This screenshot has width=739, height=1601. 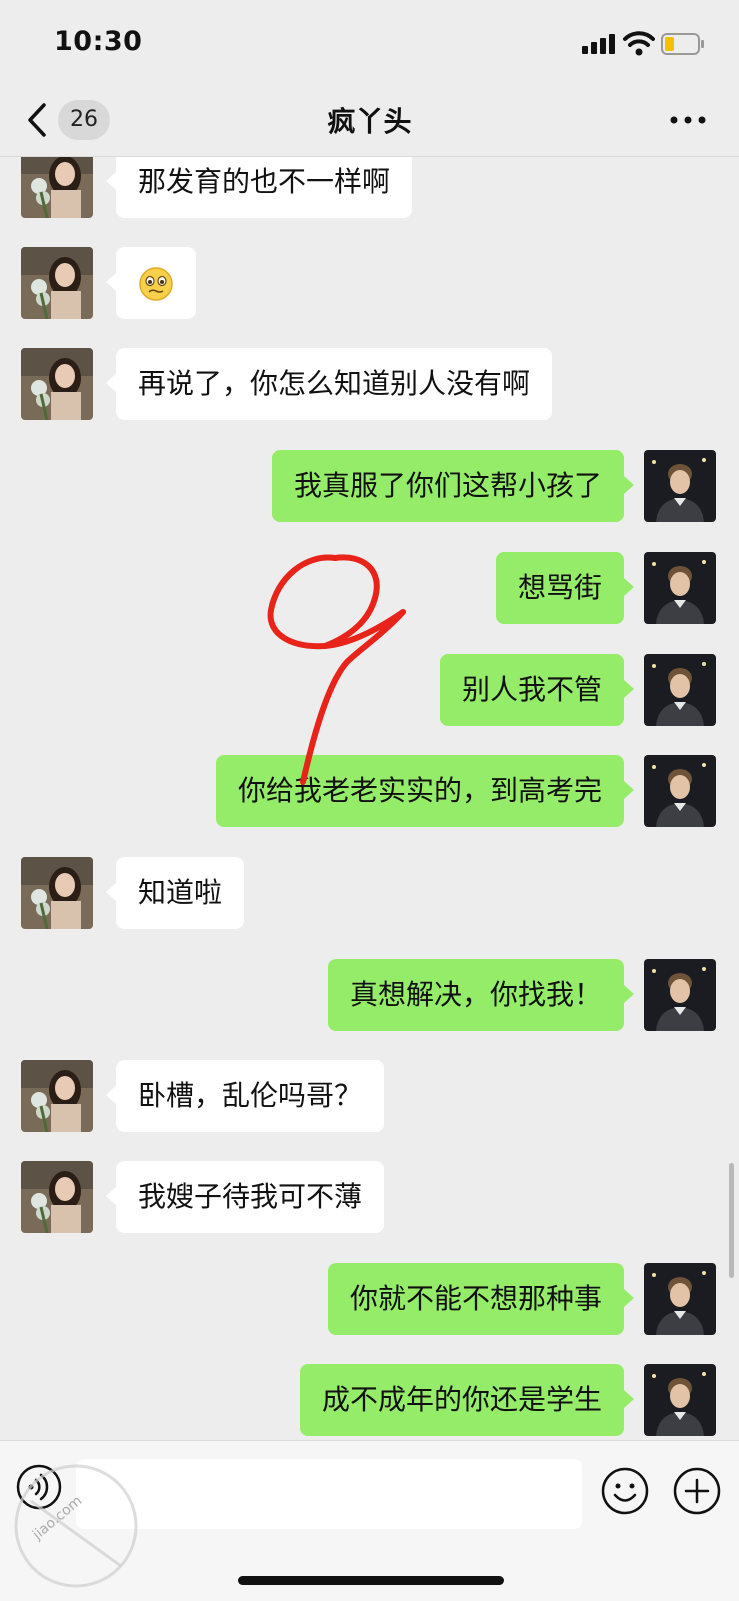 I want to click on status-bar: 10:30, so click(x=369, y=43).